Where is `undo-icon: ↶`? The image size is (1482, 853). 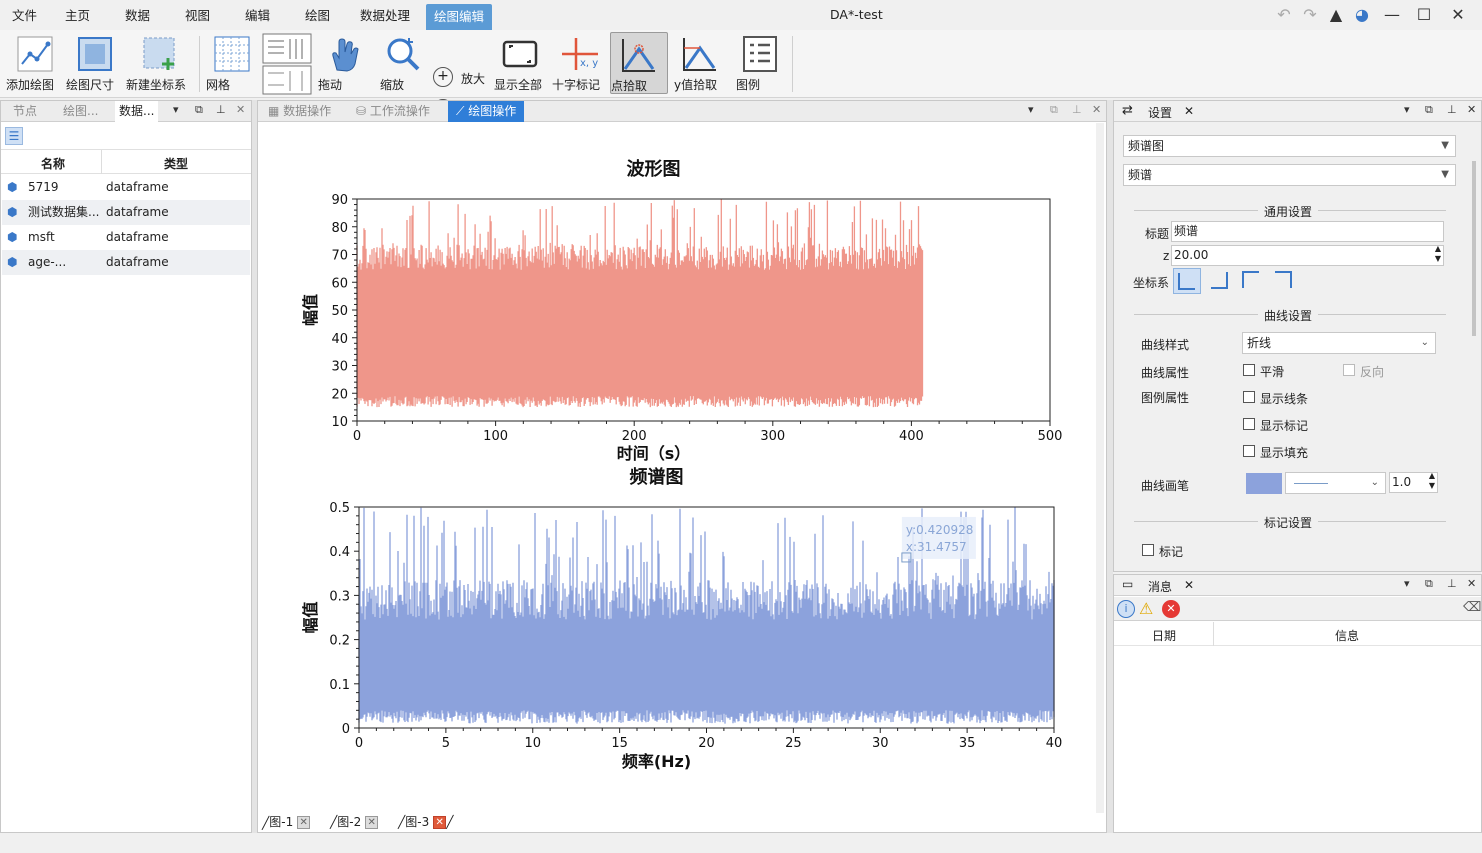
undo-icon: ↶ is located at coordinates (1284, 15).